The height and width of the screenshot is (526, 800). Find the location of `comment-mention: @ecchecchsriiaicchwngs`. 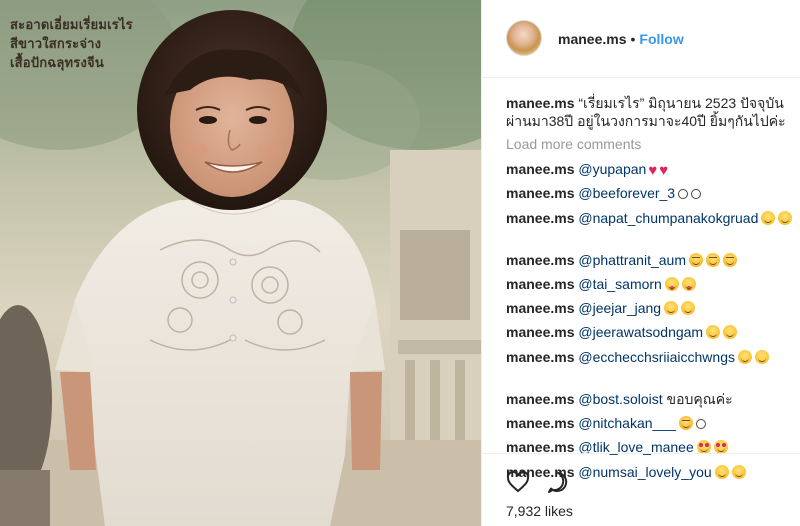

comment-mention: @ecchecchsriiaicchwngs is located at coordinates (656, 357).